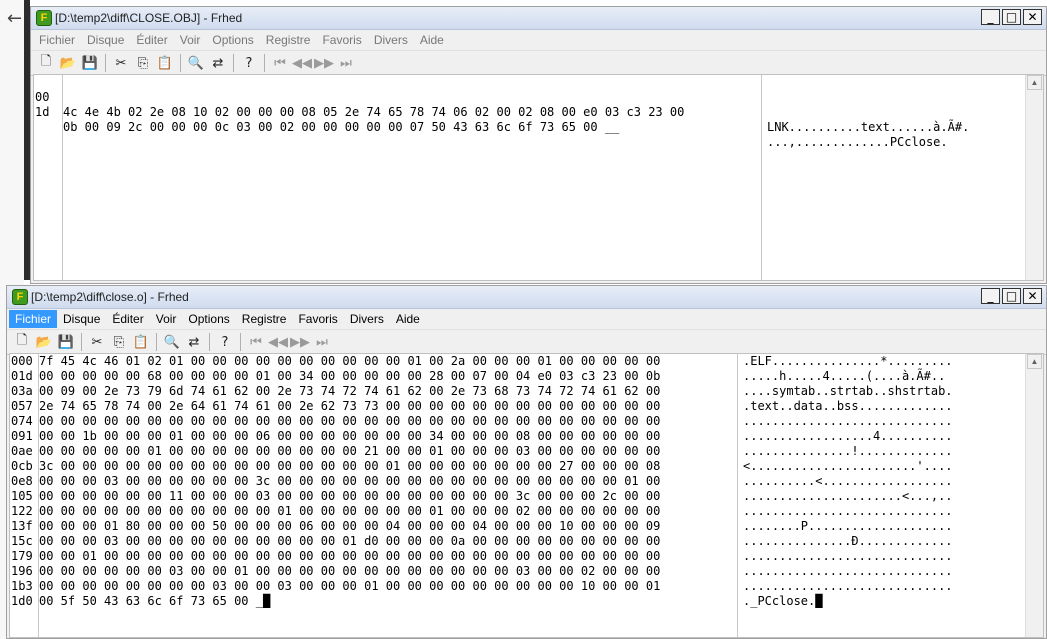  I want to click on menu-registre: Registre, so click(288, 40).